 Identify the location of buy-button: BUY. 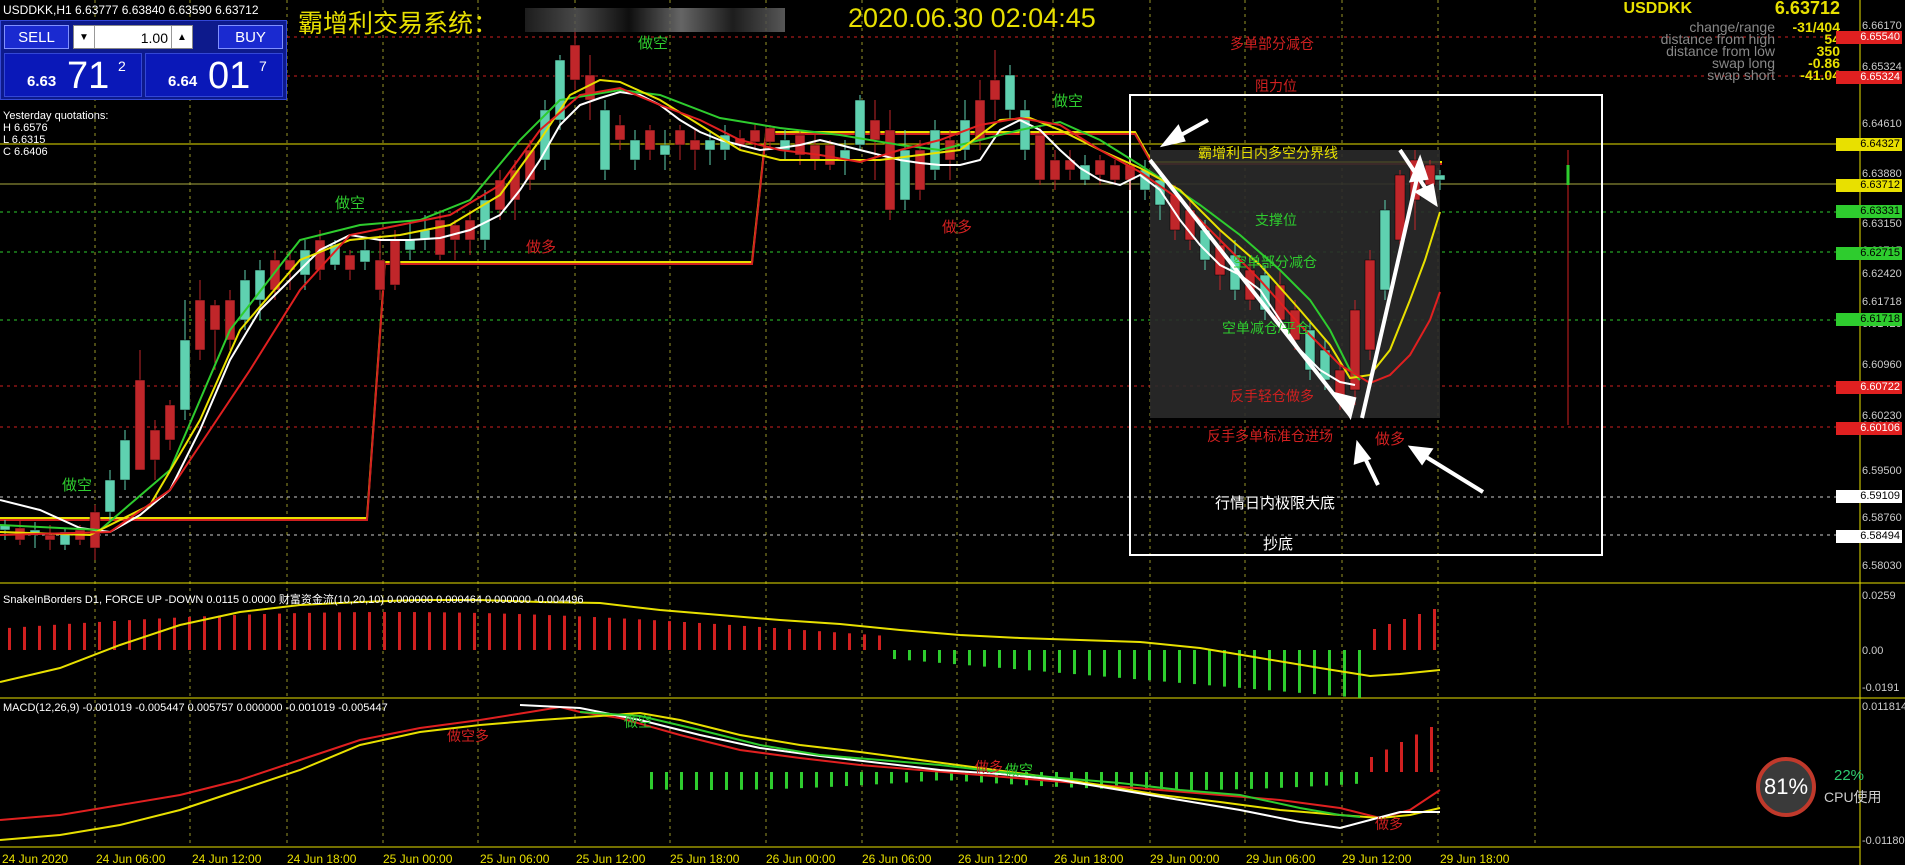
(250, 37).